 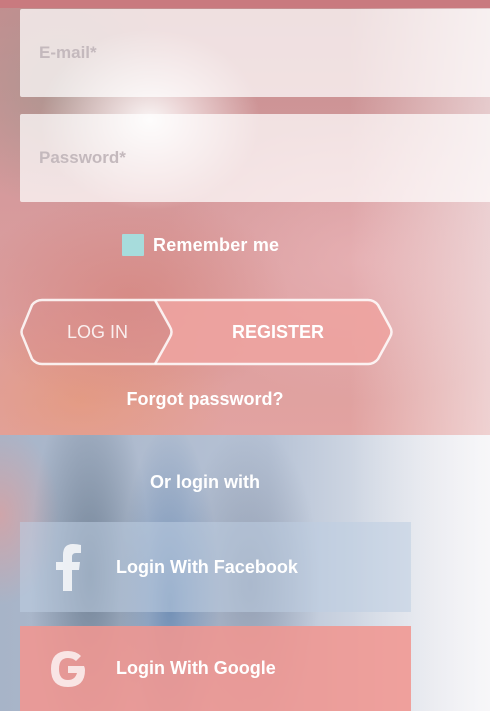 I want to click on google-login-label: Login With Google, so click(x=196, y=668).